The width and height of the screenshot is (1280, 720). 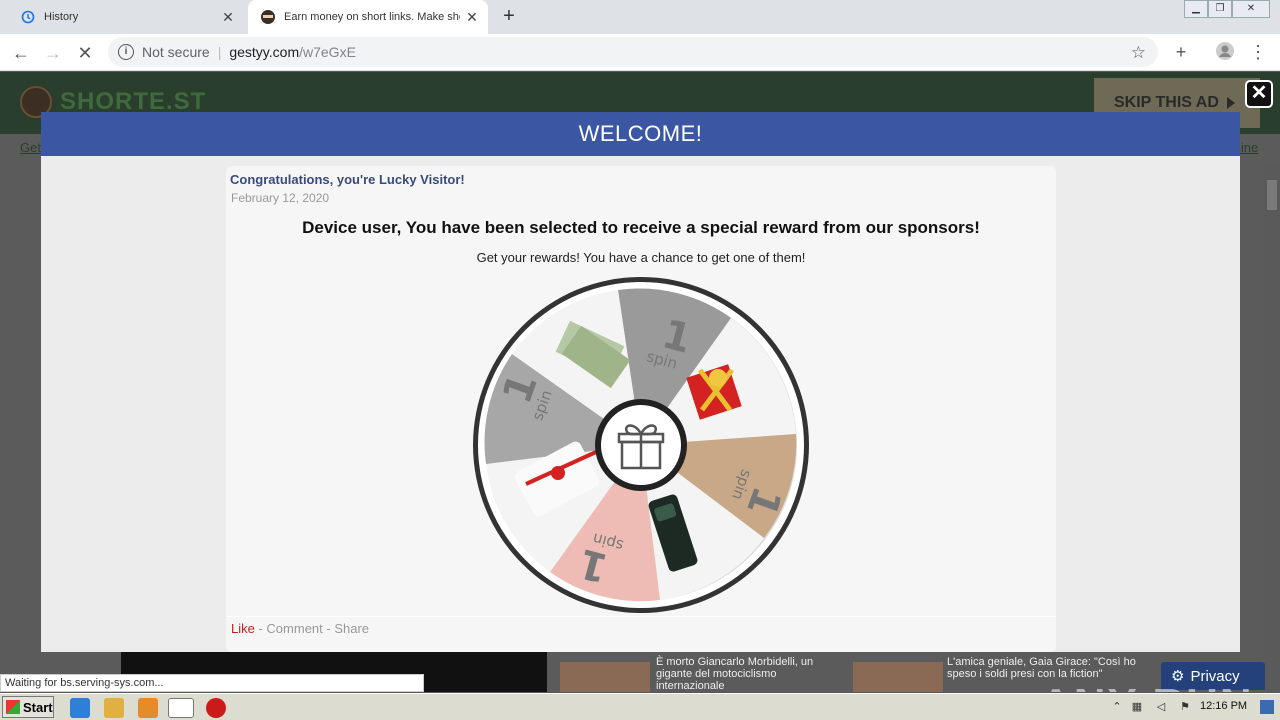 I want to click on clock: 12:16 PM, so click(x=1224, y=706).